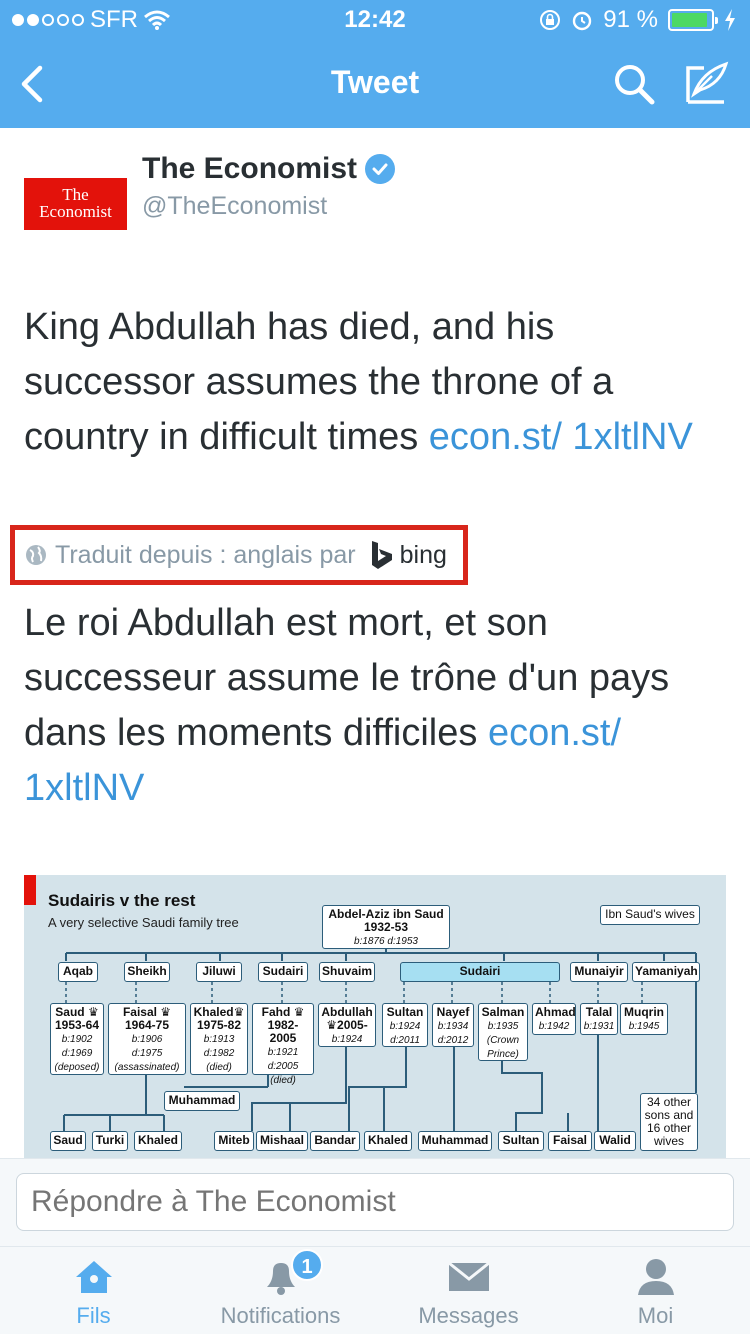 The width and height of the screenshot is (750, 1334). What do you see at coordinates (405, 1025) in the screenshot?
I see `son-box: Sultan b:1924 d:2011` at bounding box center [405, 1025].